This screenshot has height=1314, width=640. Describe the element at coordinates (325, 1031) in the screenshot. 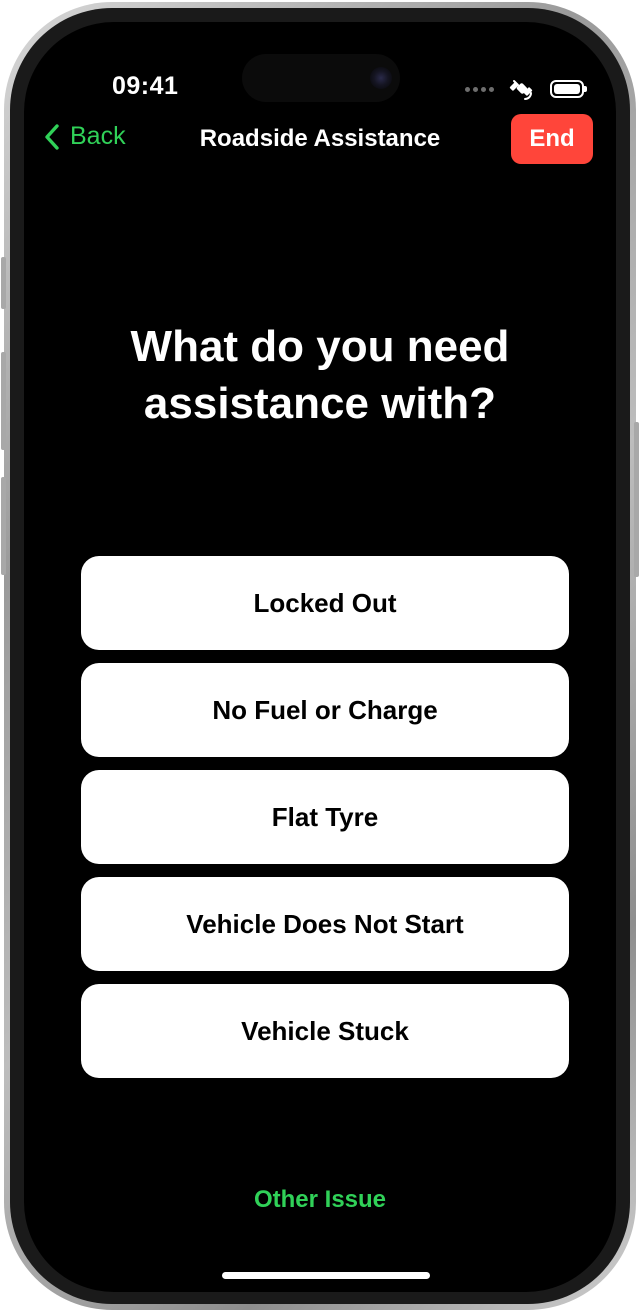

I see `option-vehicle-stuck-button: Vehicle Stuck` at that location.